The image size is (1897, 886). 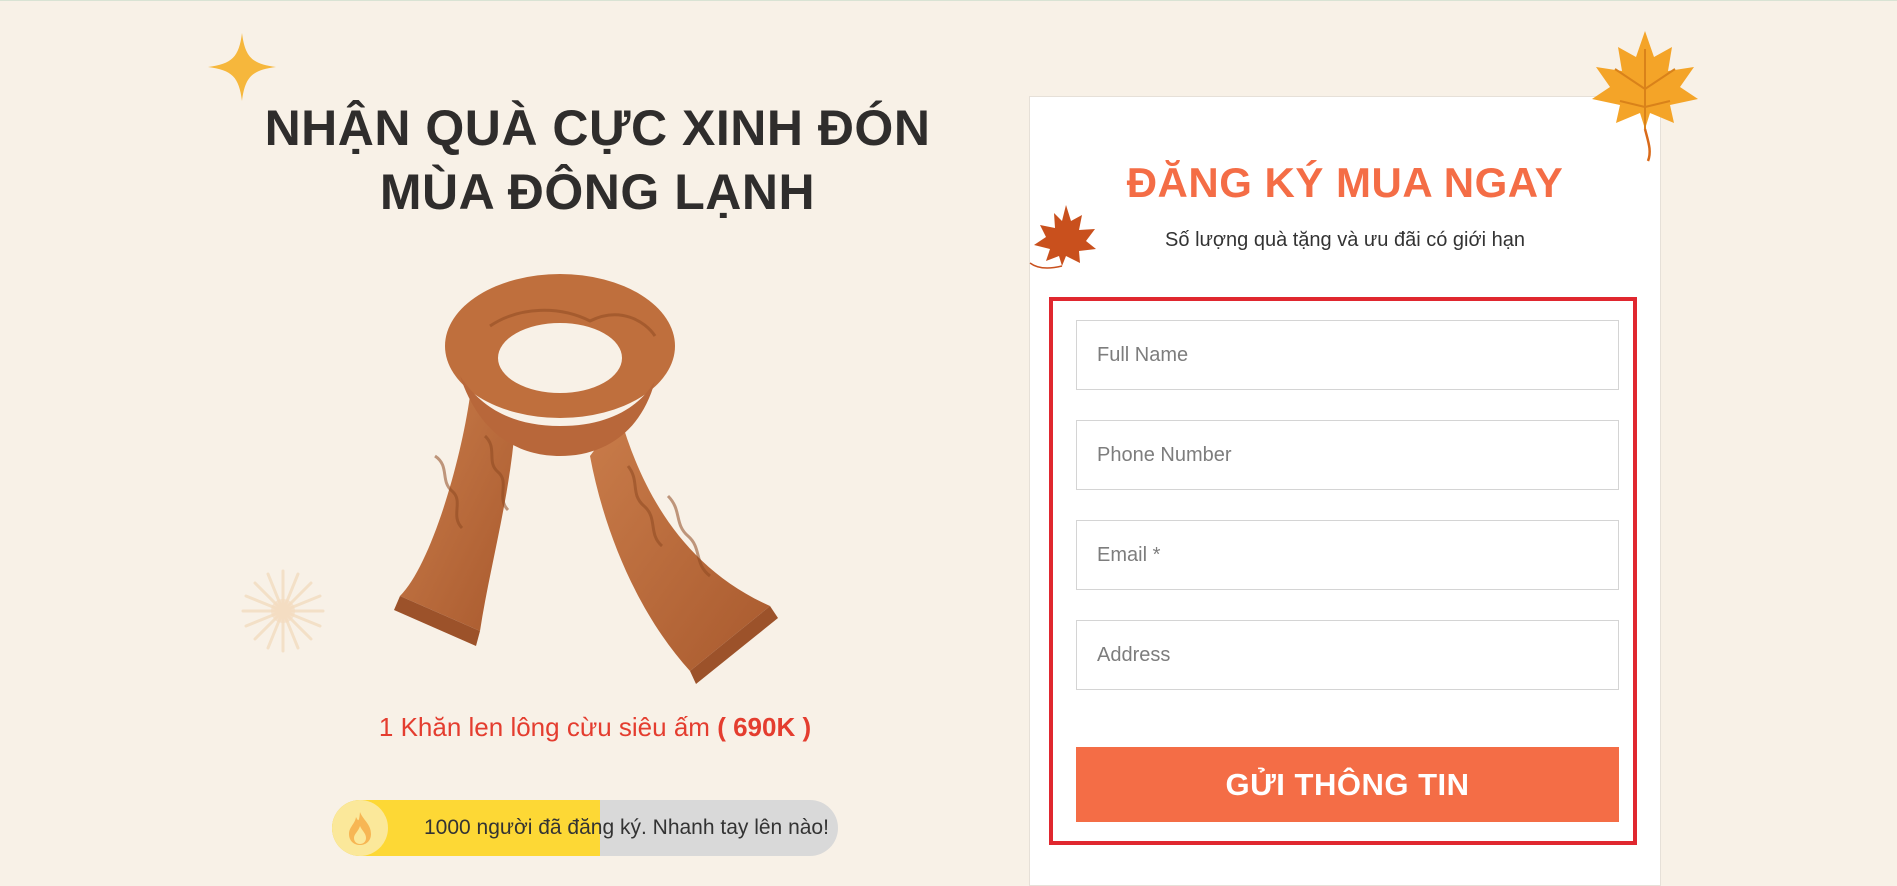 What do you see at coordinates (1345, 182) in the screenshot?
I see `form-title: ĐĂNG KÝ MUA NGAY` at bounding box center [1345, 182].